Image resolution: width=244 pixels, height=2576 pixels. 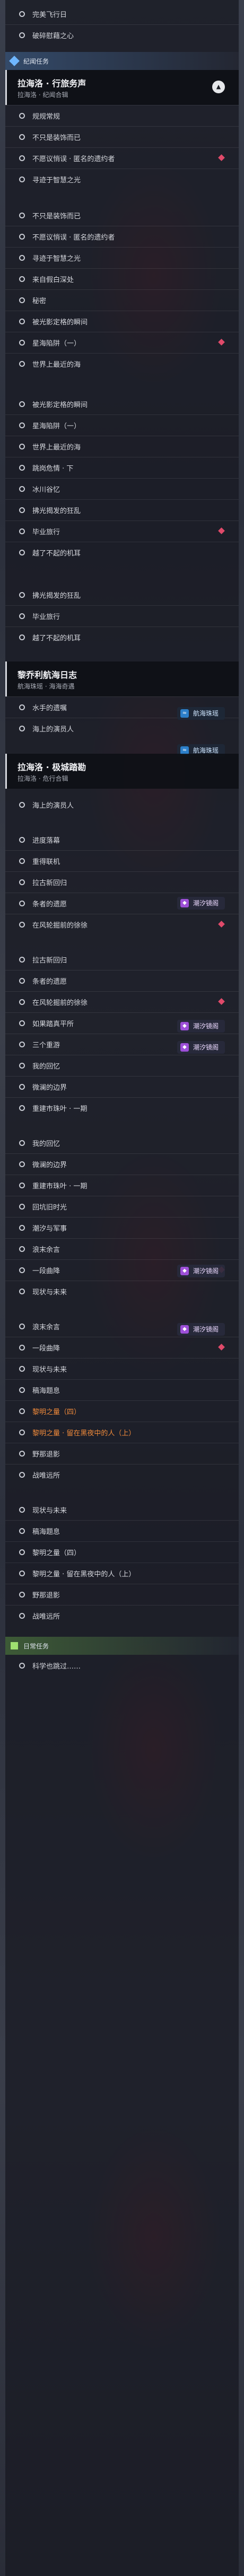 I want to click on quest-task-row: 完美飞行日, so click(x=122, y=13).